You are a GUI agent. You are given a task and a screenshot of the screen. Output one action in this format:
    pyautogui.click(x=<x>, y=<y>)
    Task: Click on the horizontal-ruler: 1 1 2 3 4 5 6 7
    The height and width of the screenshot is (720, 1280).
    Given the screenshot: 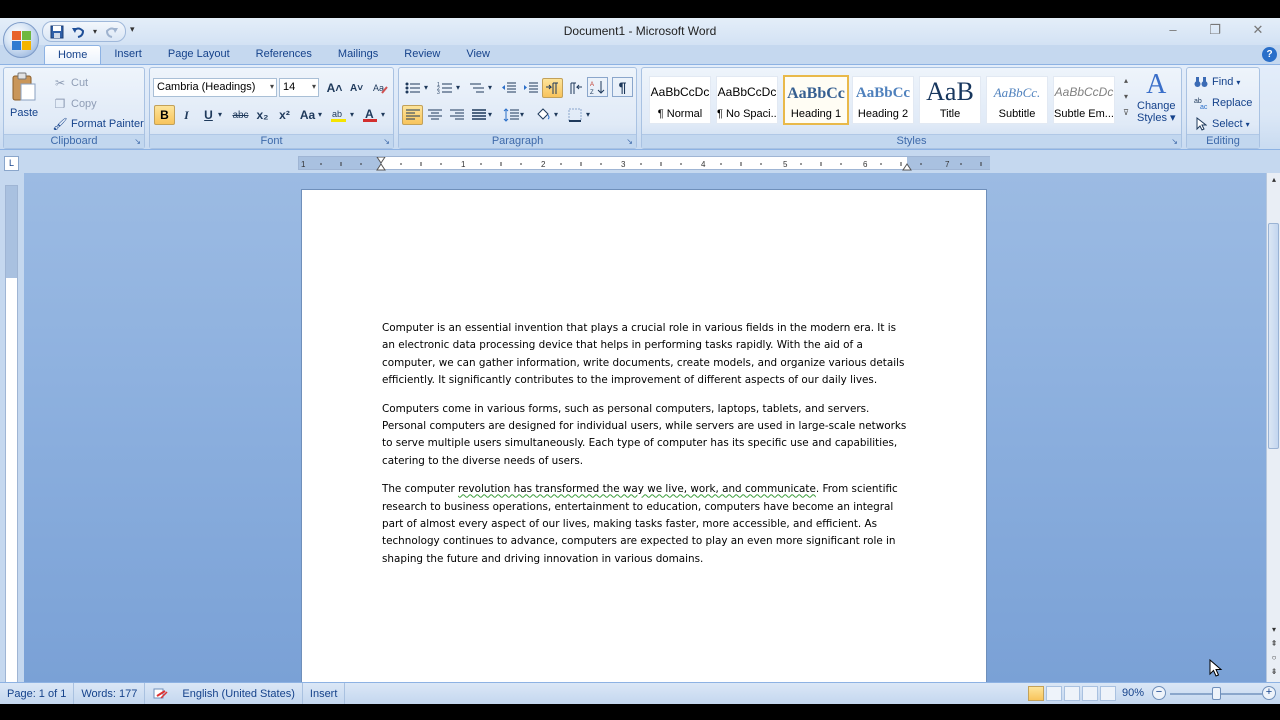 What is the action you would take?
    pyautogui.click(x=644, y=163)
    